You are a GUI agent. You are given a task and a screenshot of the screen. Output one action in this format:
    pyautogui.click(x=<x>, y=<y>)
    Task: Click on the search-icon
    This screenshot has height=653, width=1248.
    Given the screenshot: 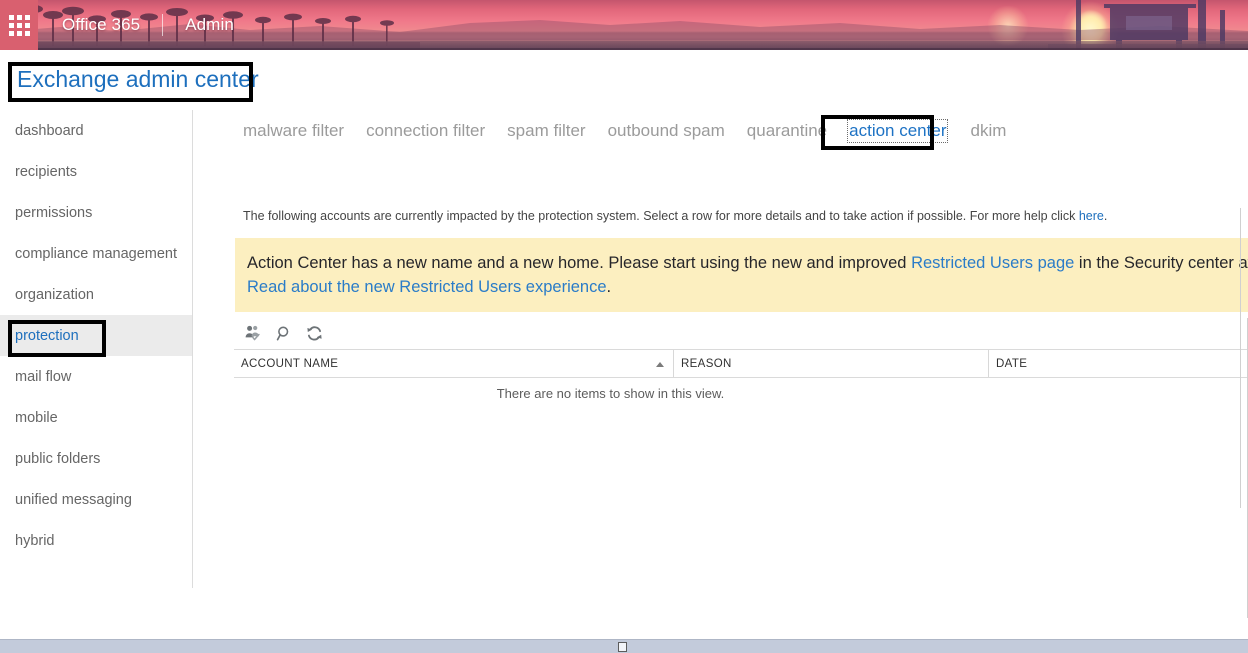 What is the action you would take?
    pyautogui.click(x=284, y=334)
    